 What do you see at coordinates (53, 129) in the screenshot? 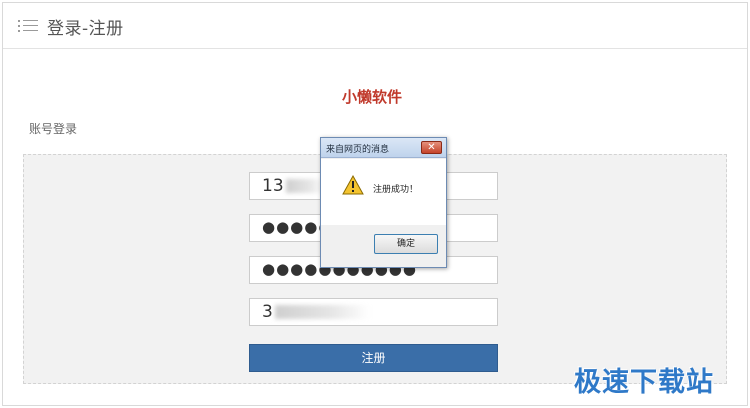
I see `section-label: 账号登录` at bounding box center [53, 129].